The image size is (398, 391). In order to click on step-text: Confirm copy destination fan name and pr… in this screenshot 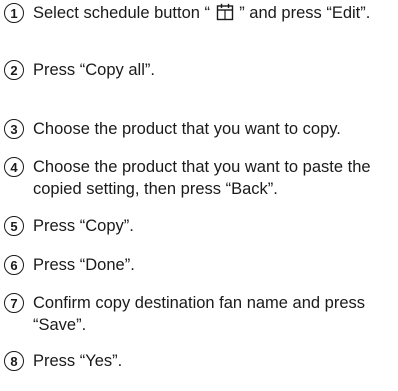, I will do `click(199, 314)`.